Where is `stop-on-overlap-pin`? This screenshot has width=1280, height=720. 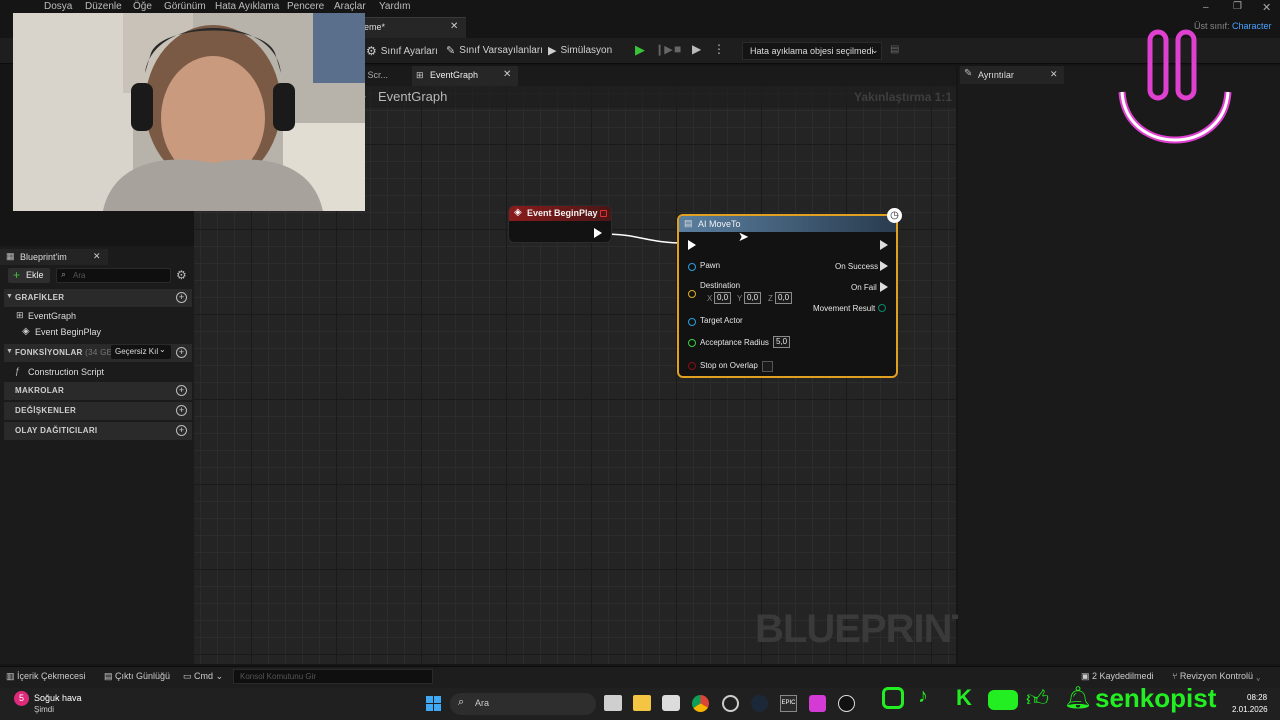 stop-on-overlap-pin is located at coordinates (692, 366).